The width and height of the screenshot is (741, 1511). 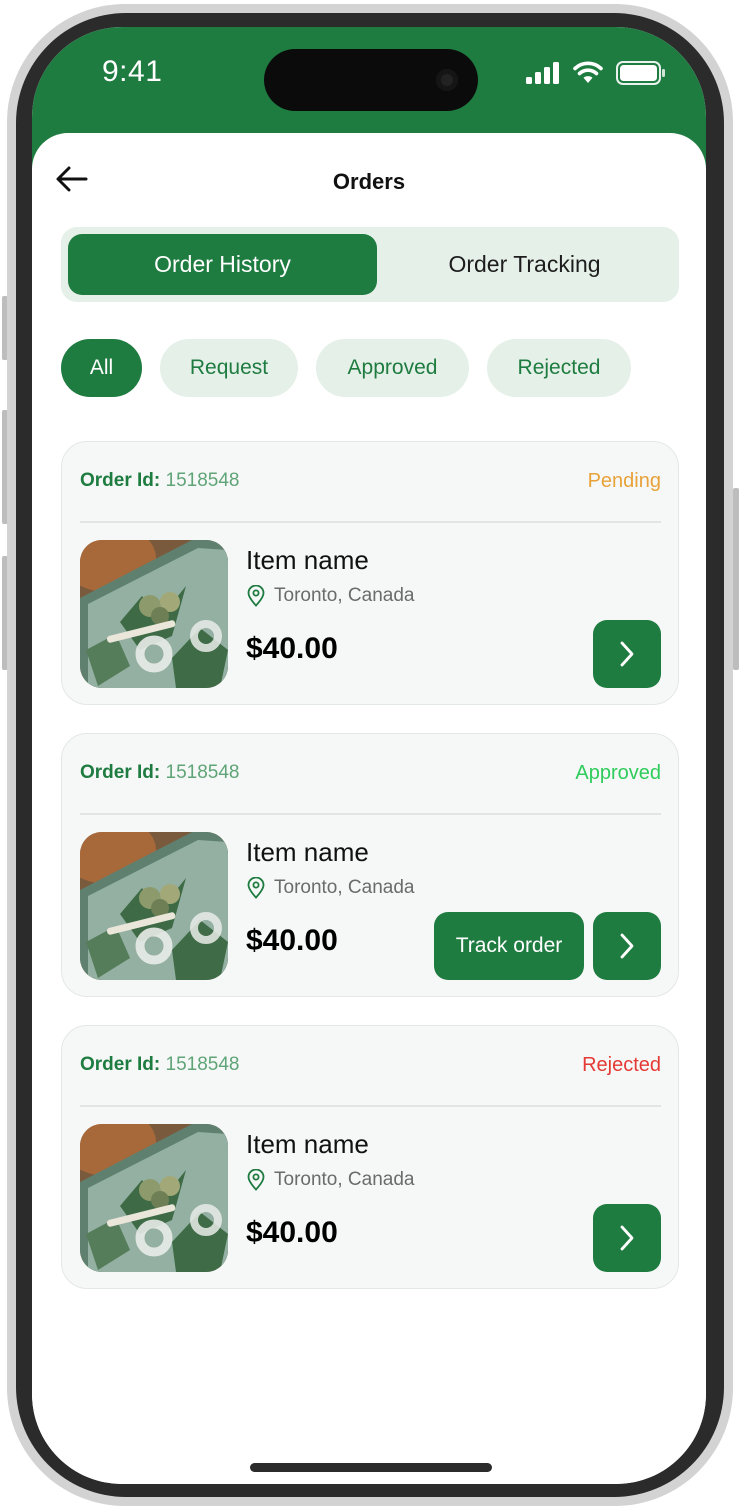 What do you see at coordinates (524, 264) in the screenshot?
I see `tab-order-tracking: Order Tracking` at bounding box center [524, 264].